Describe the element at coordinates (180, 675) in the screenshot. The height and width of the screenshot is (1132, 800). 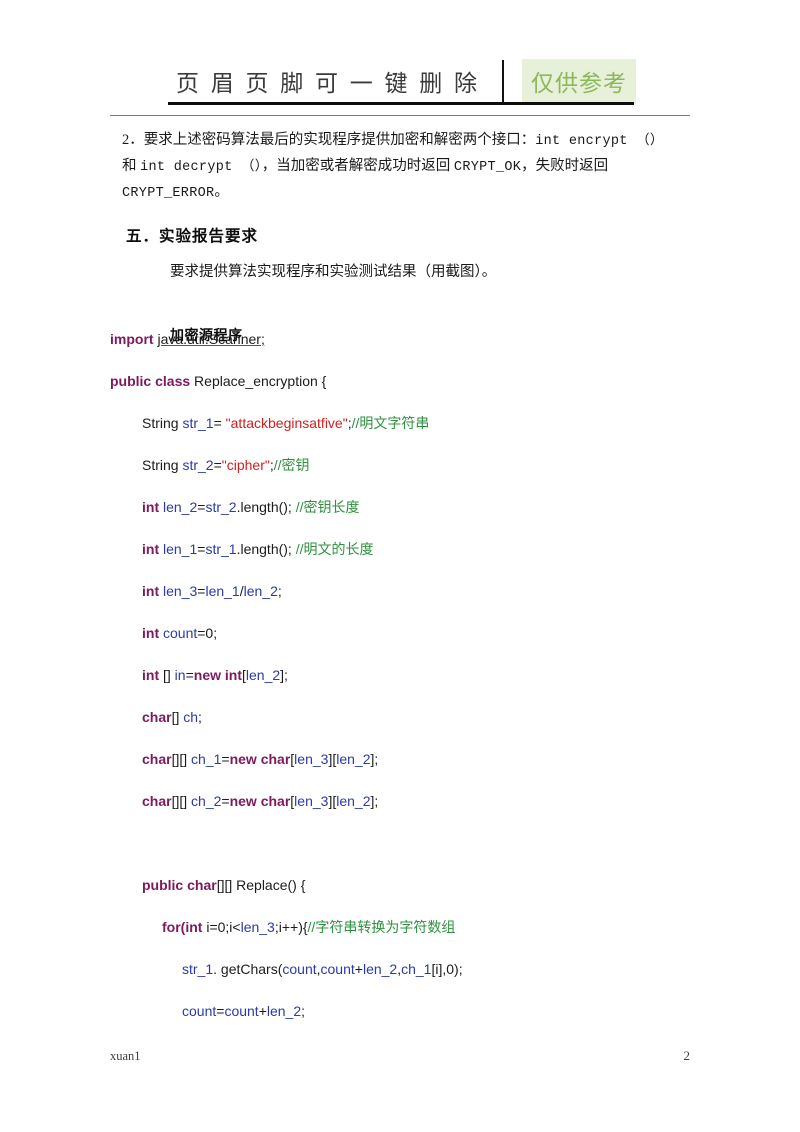
I see `code-token: in` at that location.